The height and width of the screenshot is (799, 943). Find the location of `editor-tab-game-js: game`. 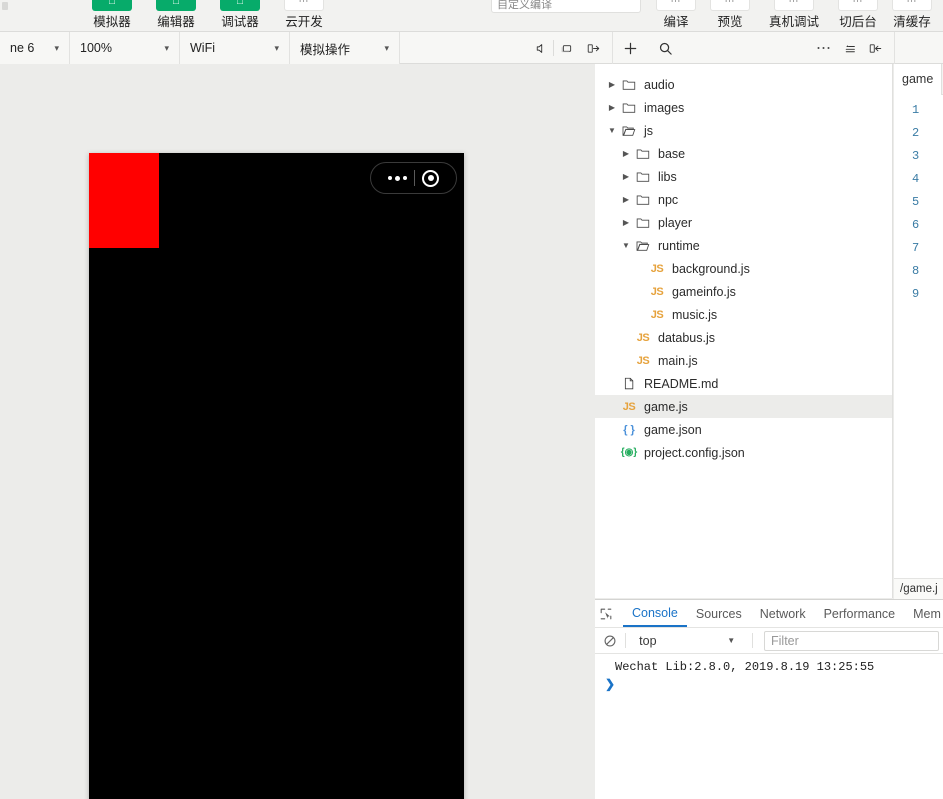

editor-tab-game-js: game is located at coordinates (918, 79).